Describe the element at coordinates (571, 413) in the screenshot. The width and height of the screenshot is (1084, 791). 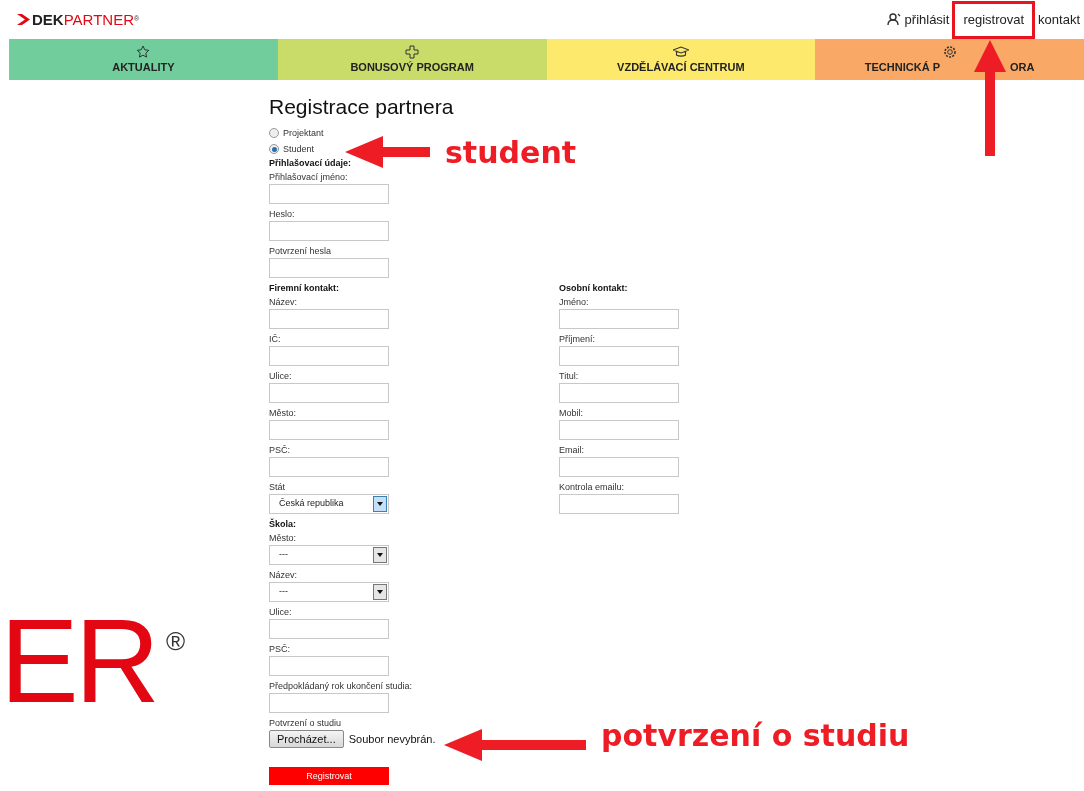
I see `field-label: Mobil:` at that location.